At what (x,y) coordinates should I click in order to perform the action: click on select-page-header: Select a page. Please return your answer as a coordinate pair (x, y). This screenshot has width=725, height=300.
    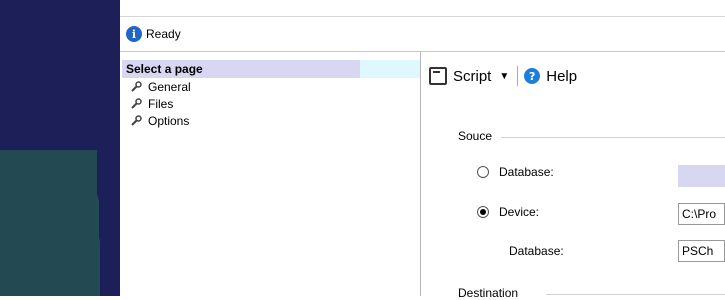
    Looking at the image, I should click on (241, 69).